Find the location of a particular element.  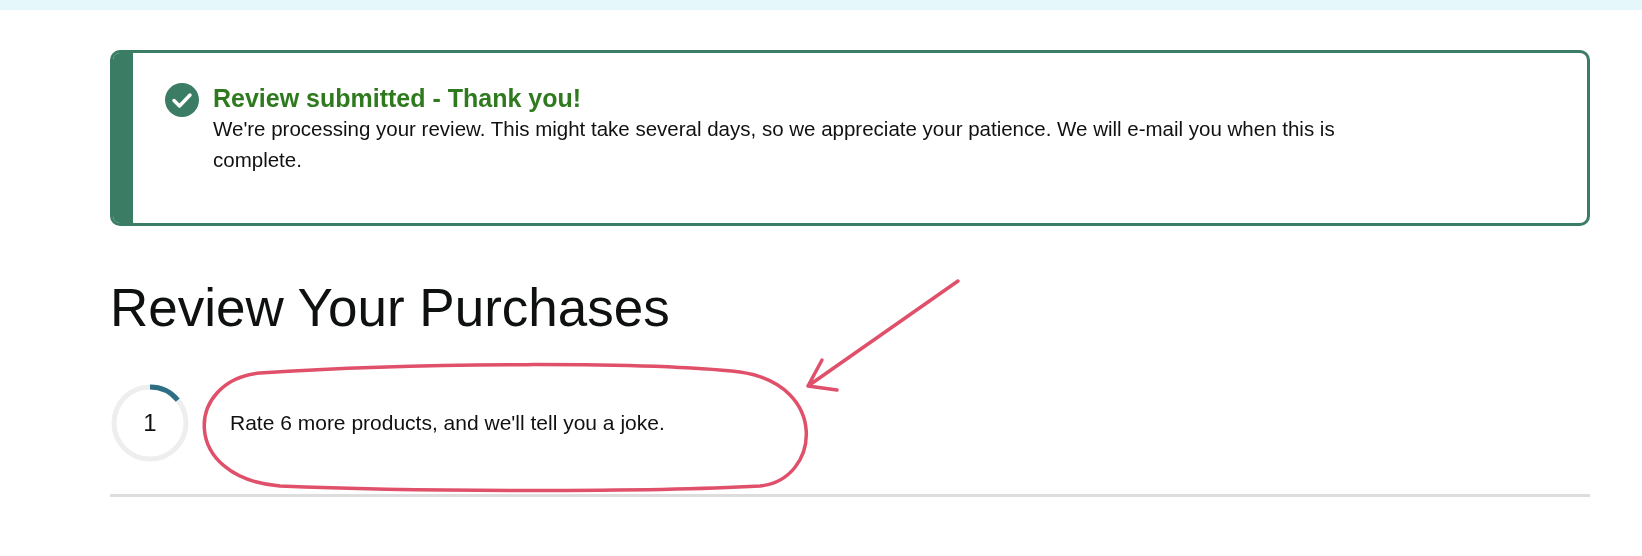

progress-fill is located at coordinates (164, 393).